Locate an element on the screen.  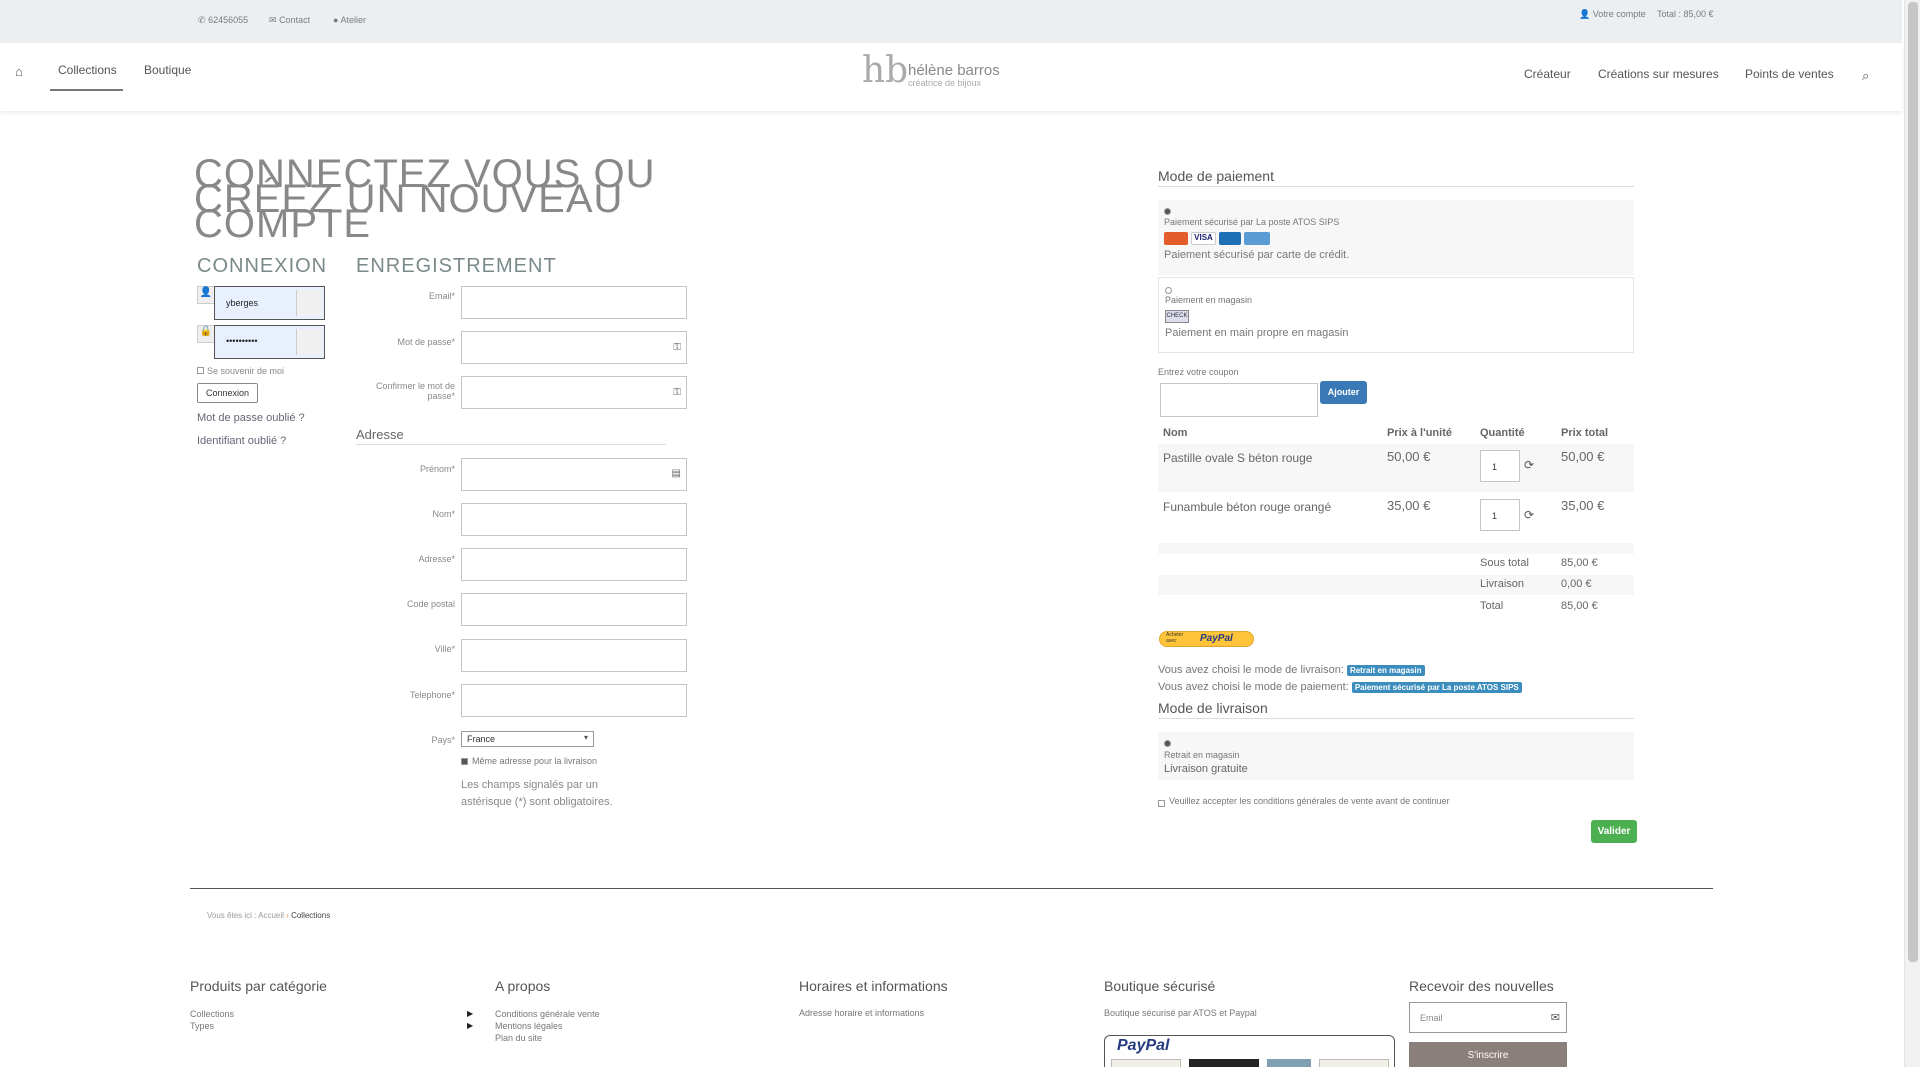
remember-checkbox is located at coordinates (200, 370).